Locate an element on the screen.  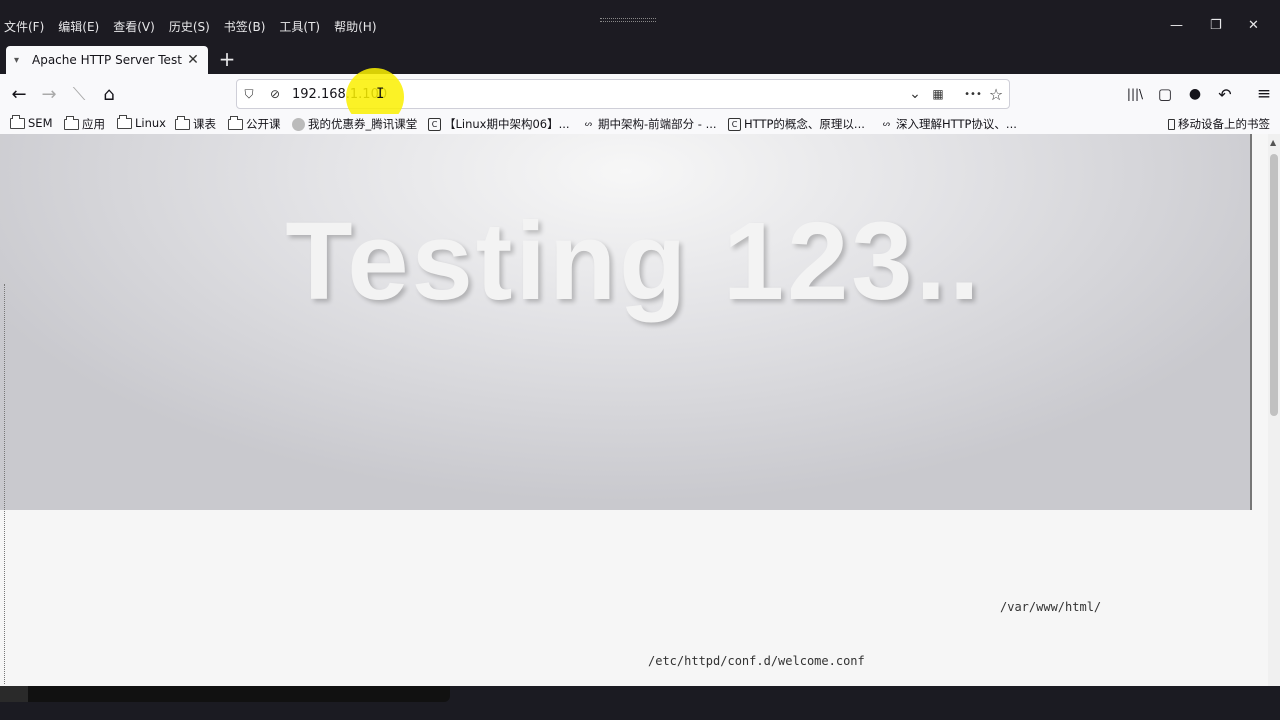
menu-help: 帮助(H) is located at coordinates (355, 26).